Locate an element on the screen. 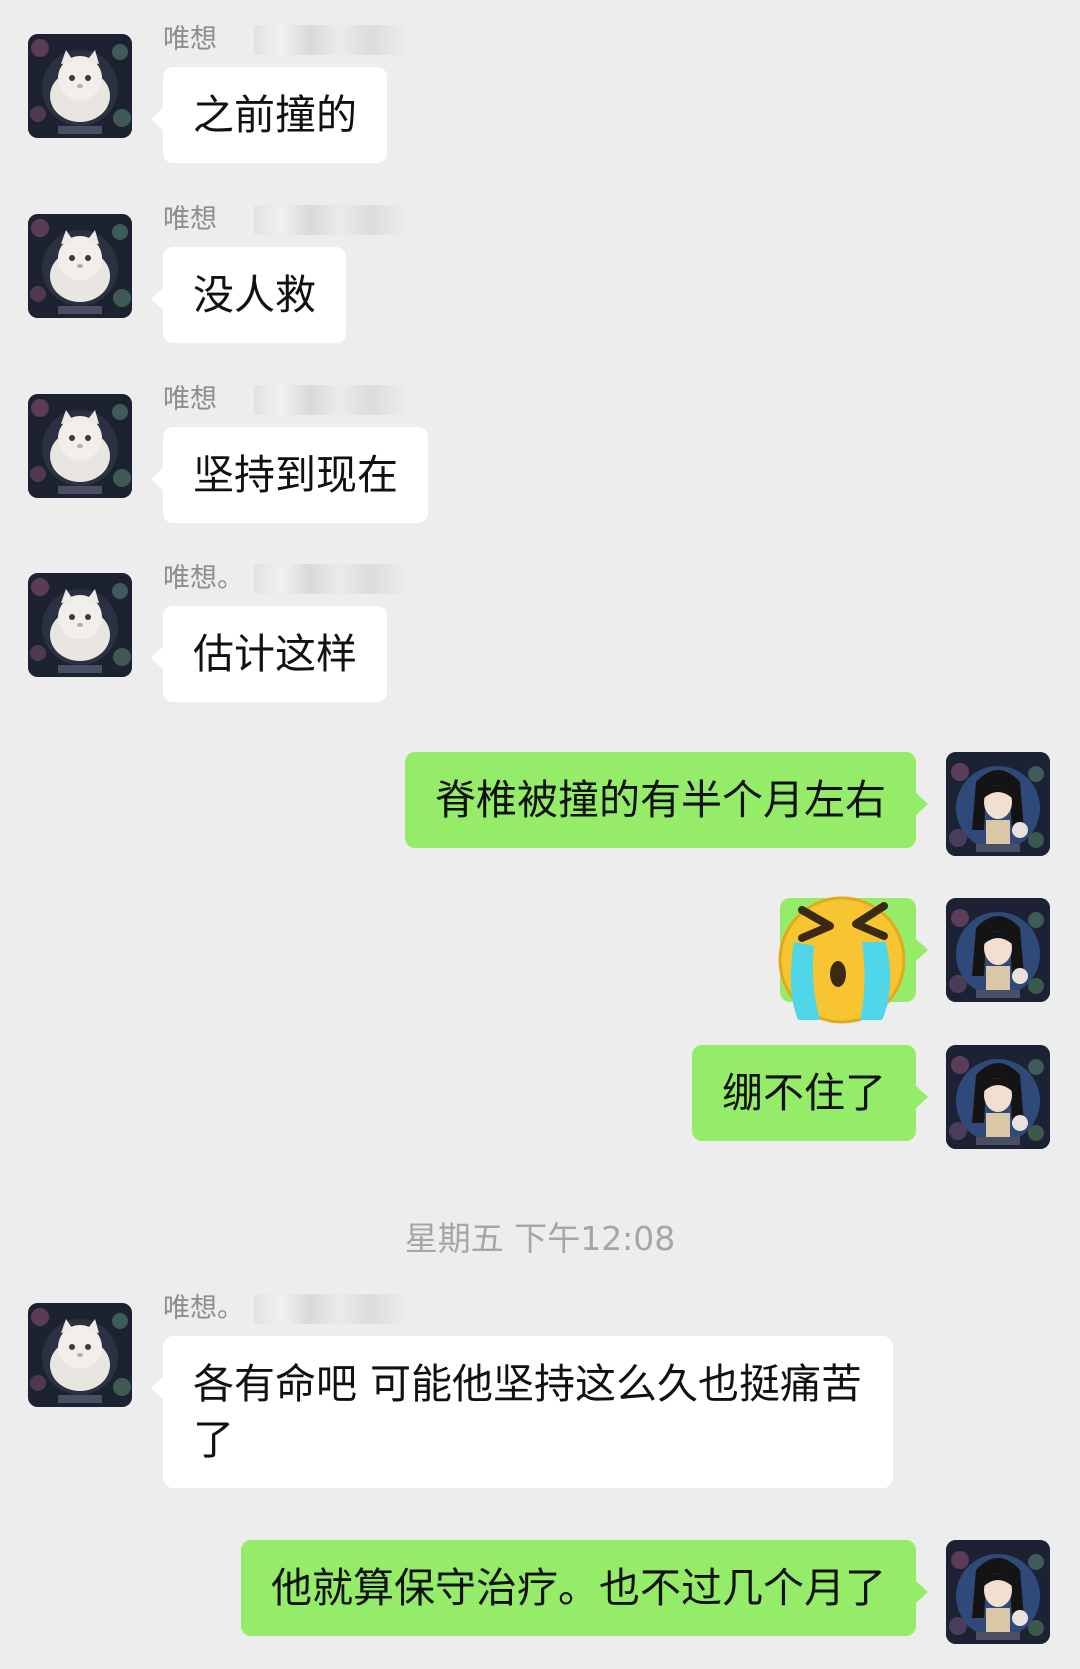  incoming-message-bubble: 估计这样 is located at coordinates (269, 654).